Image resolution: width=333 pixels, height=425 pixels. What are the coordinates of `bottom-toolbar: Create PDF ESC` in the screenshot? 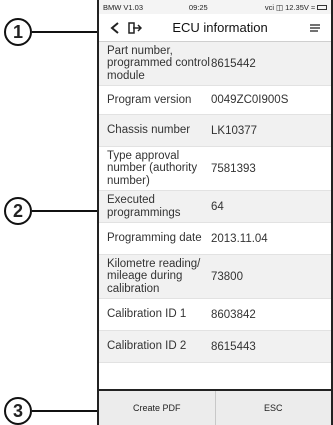 It's located at (215, 407).